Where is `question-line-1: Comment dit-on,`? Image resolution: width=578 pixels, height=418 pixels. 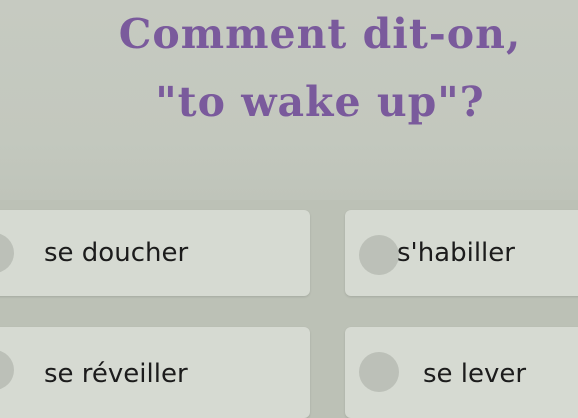
question-line-1: Comment dit-on, is located at coordinates (320, 34).